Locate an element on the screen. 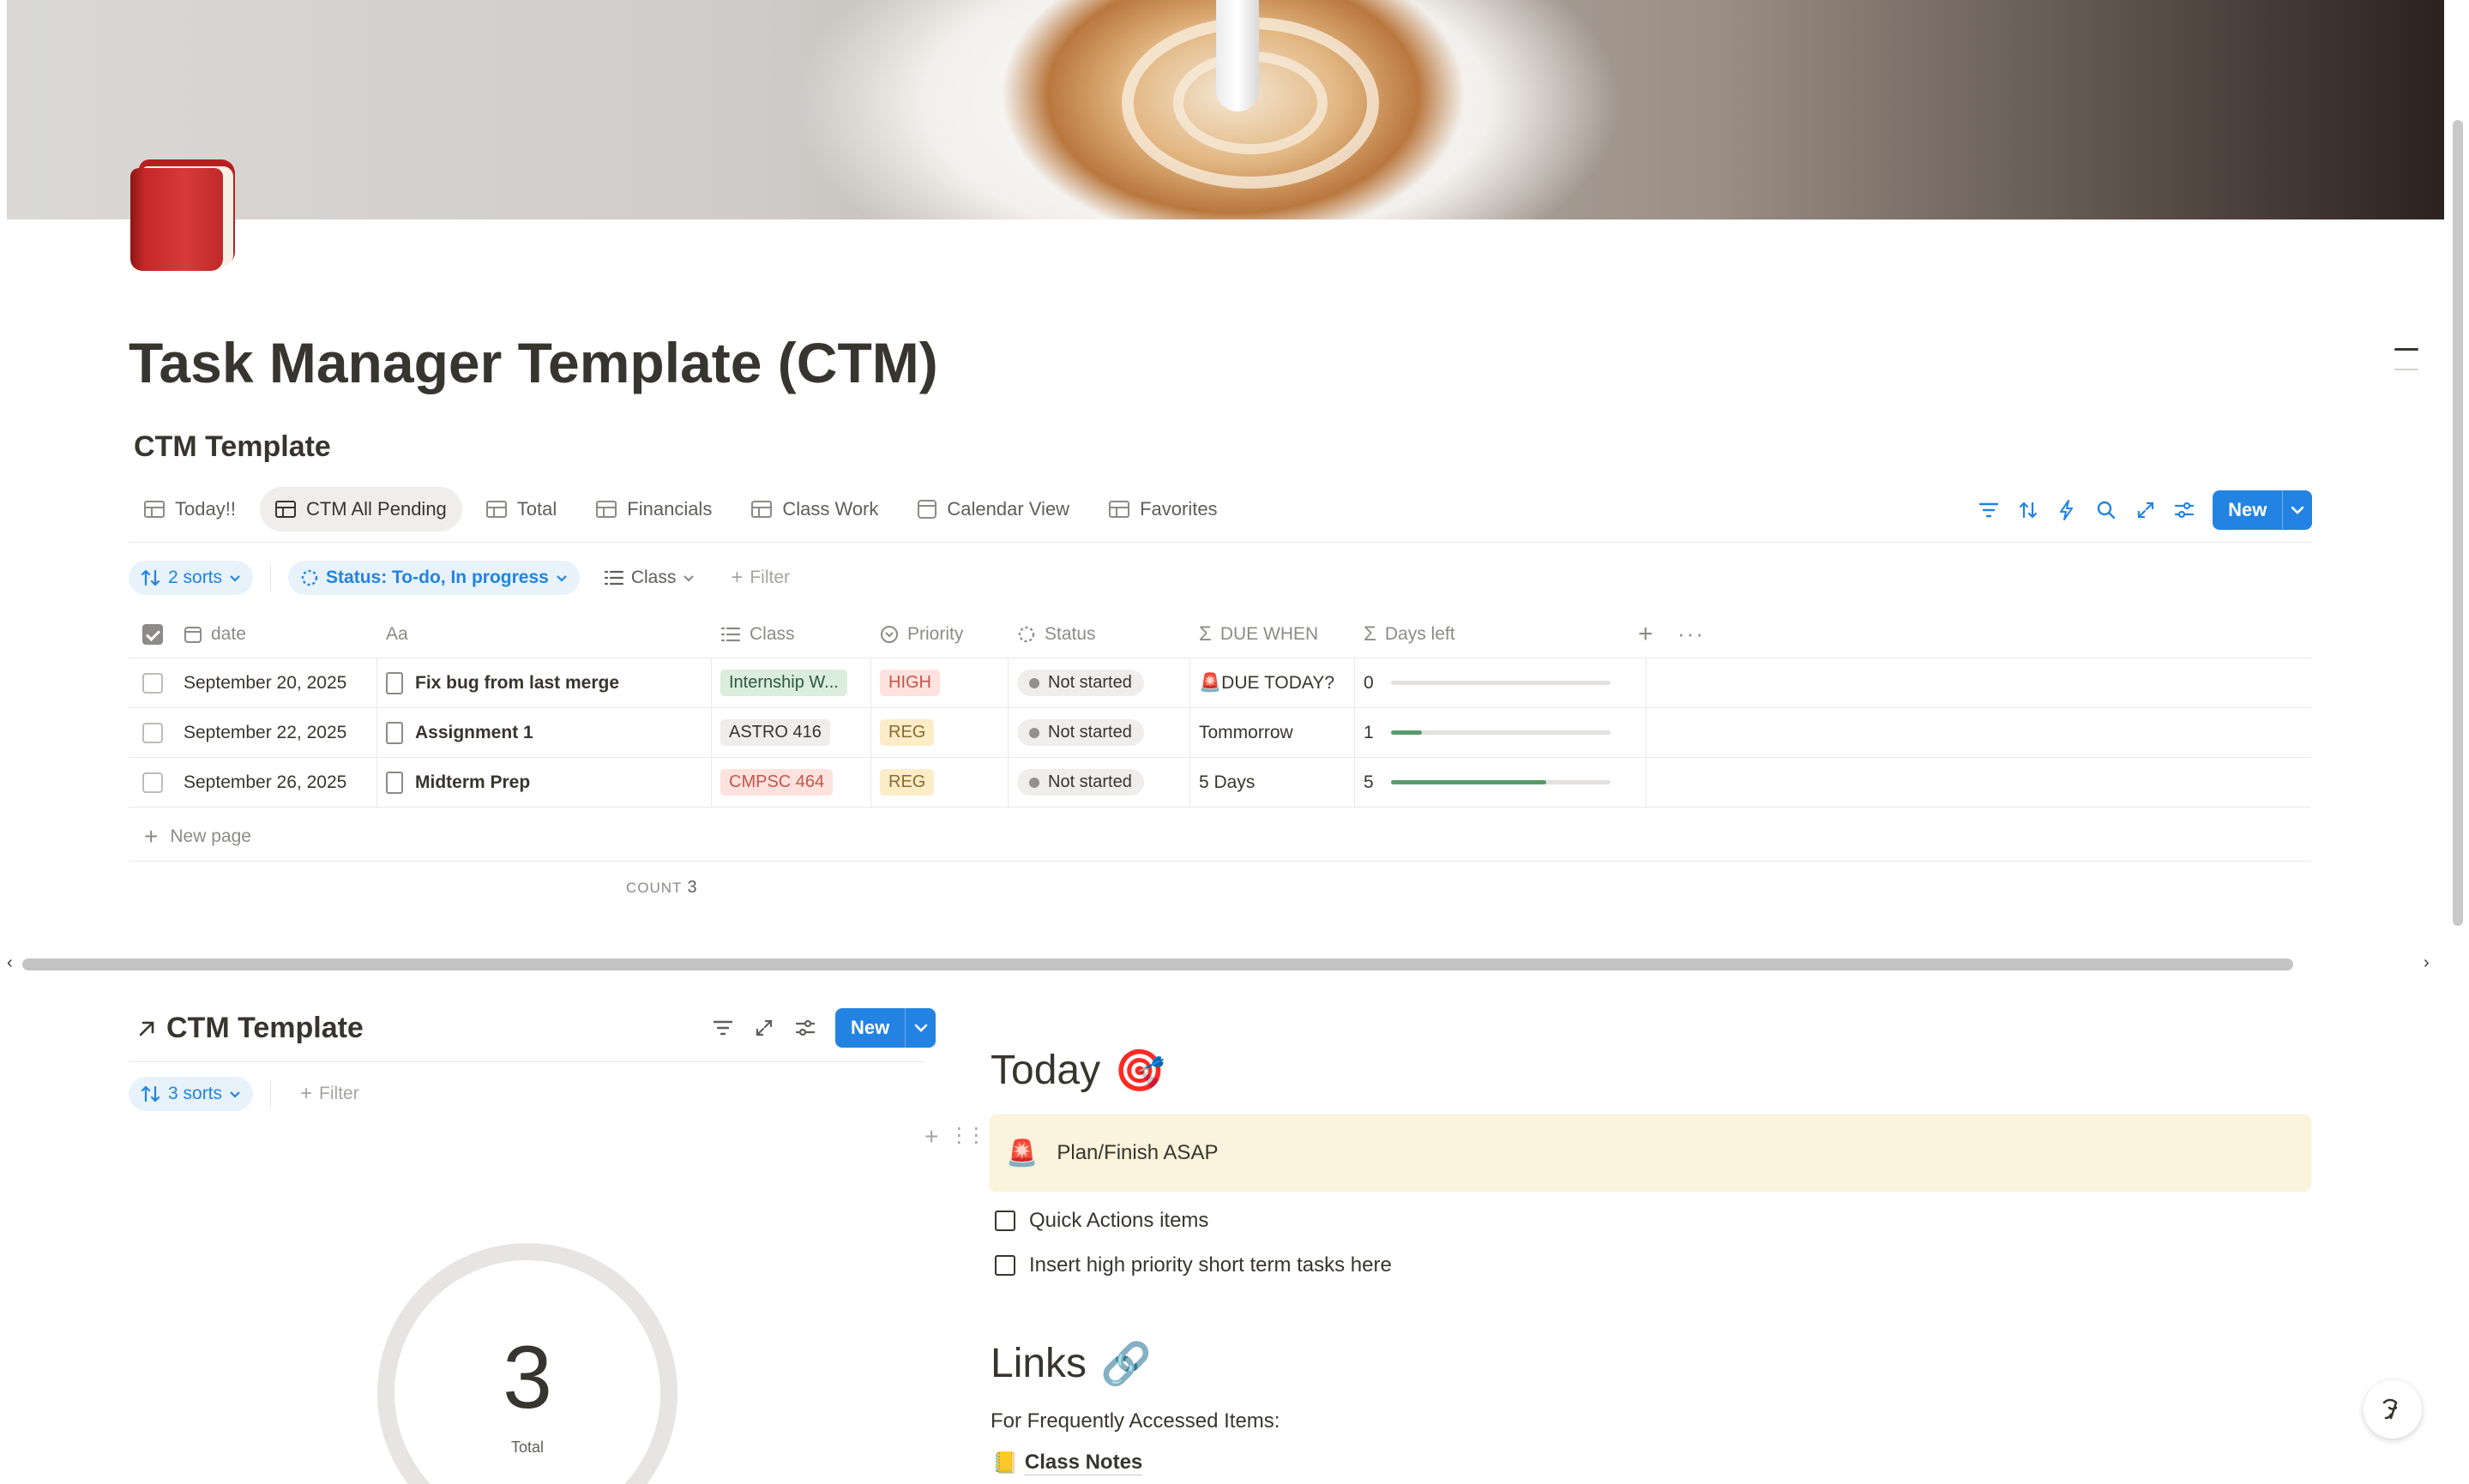  tab-calendar-view: Calendar View is located at coordinates (993, 510).